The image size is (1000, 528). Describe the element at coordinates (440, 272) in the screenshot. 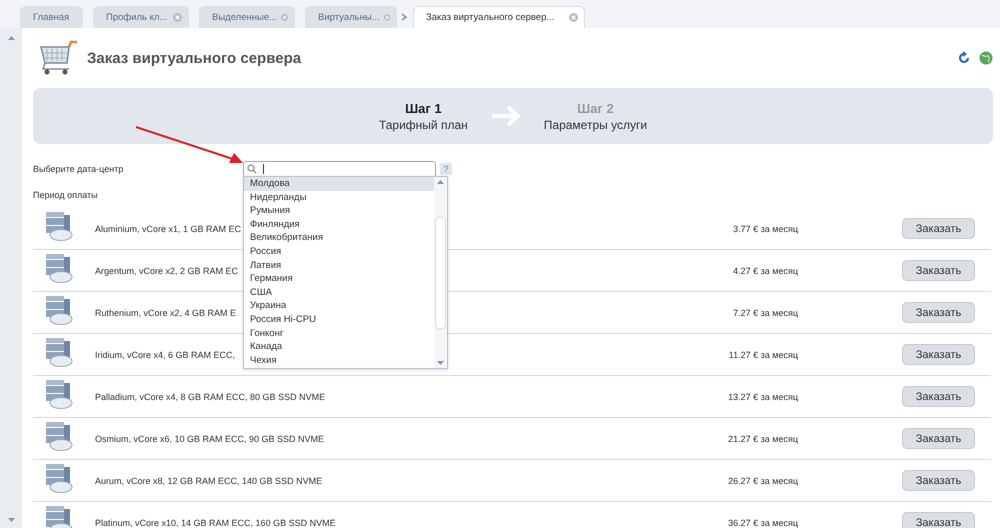

I see `scrollbar-thumb` at that location.